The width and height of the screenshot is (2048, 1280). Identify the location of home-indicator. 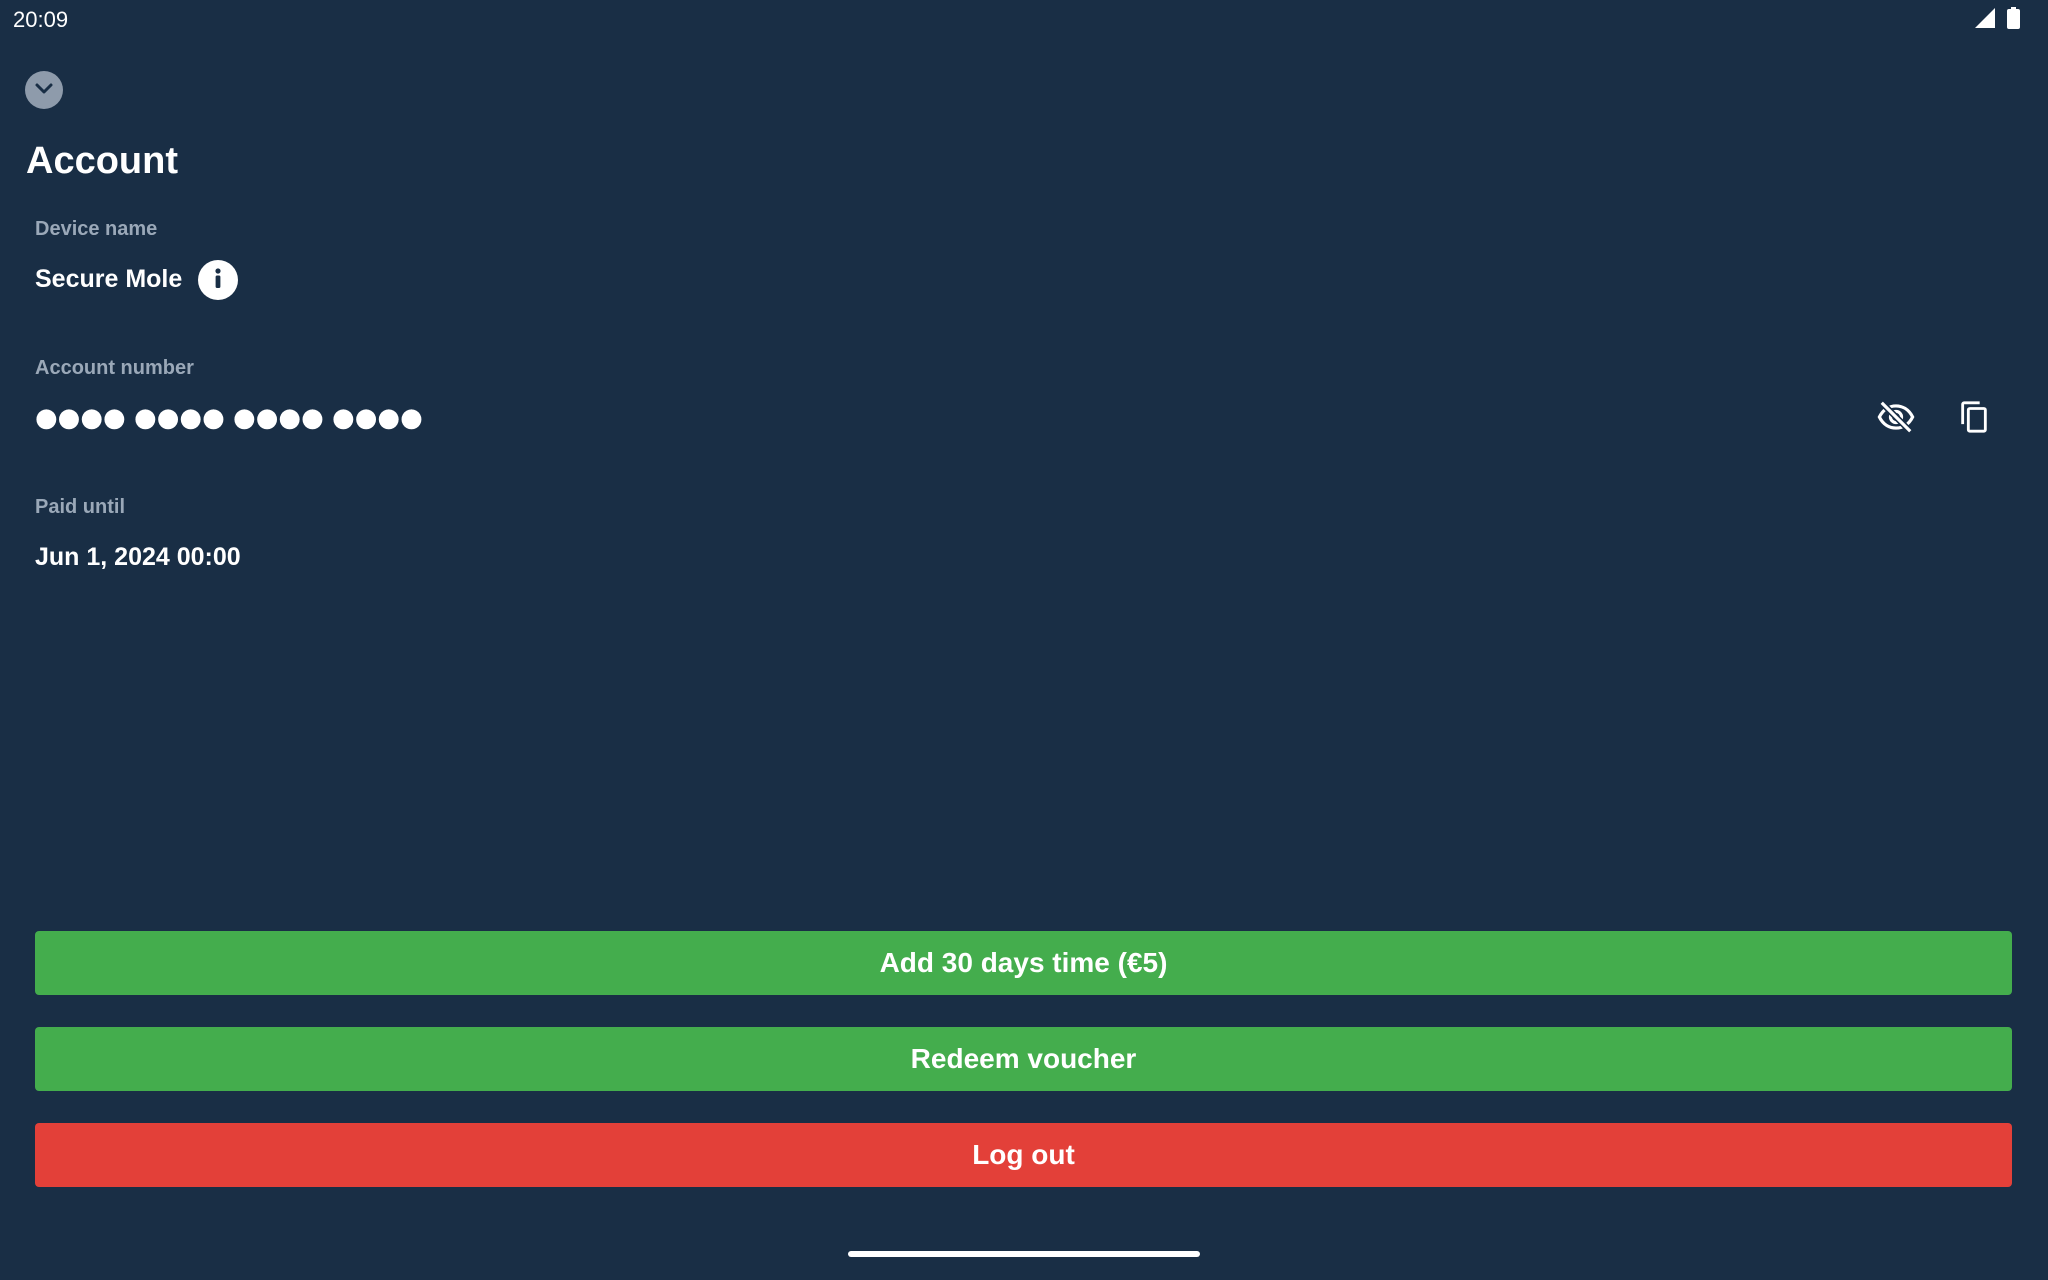
(1024, 1254).